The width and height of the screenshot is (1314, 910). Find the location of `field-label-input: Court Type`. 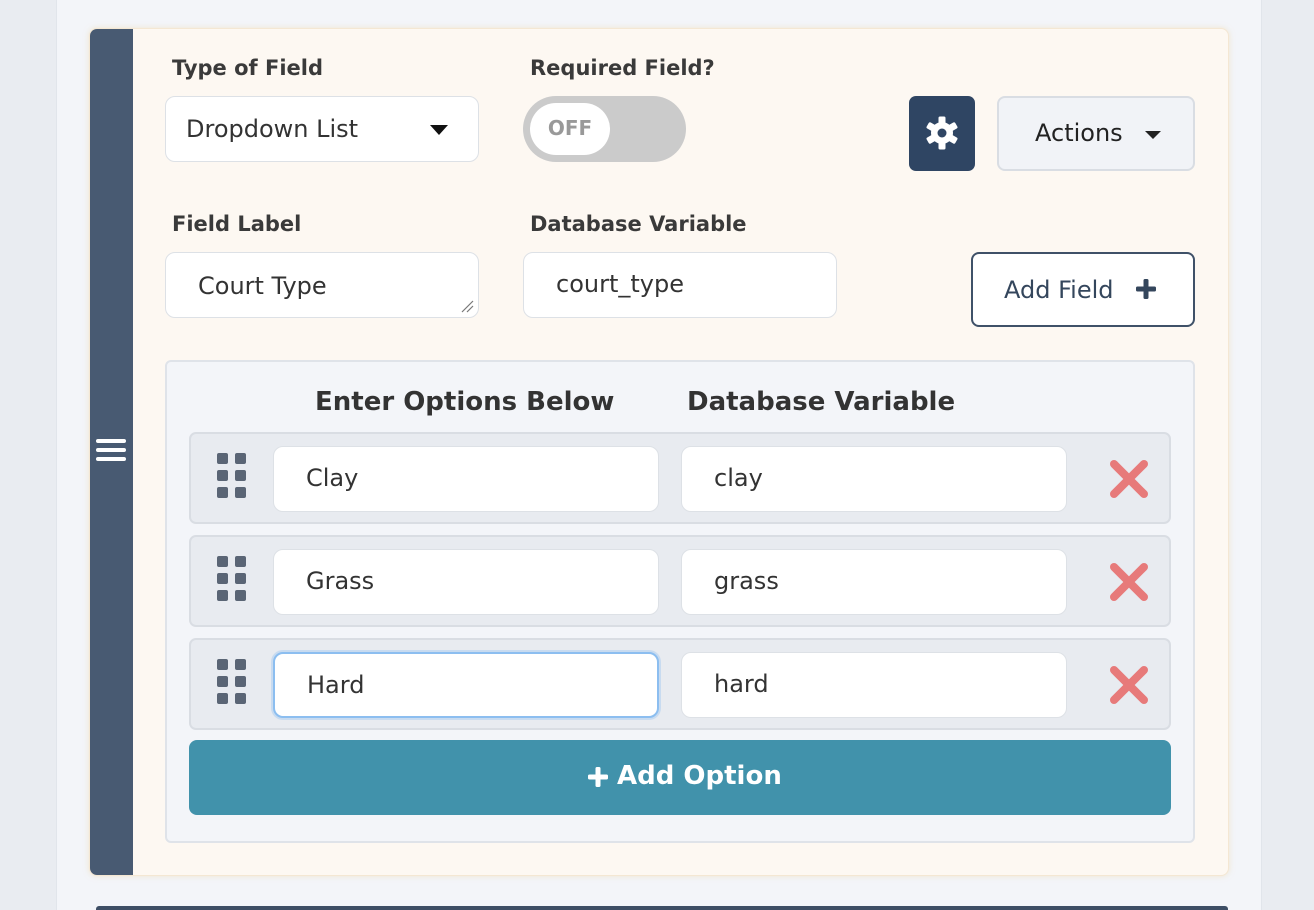

field-label-input: Court Type is located at coordinates (322, 285).